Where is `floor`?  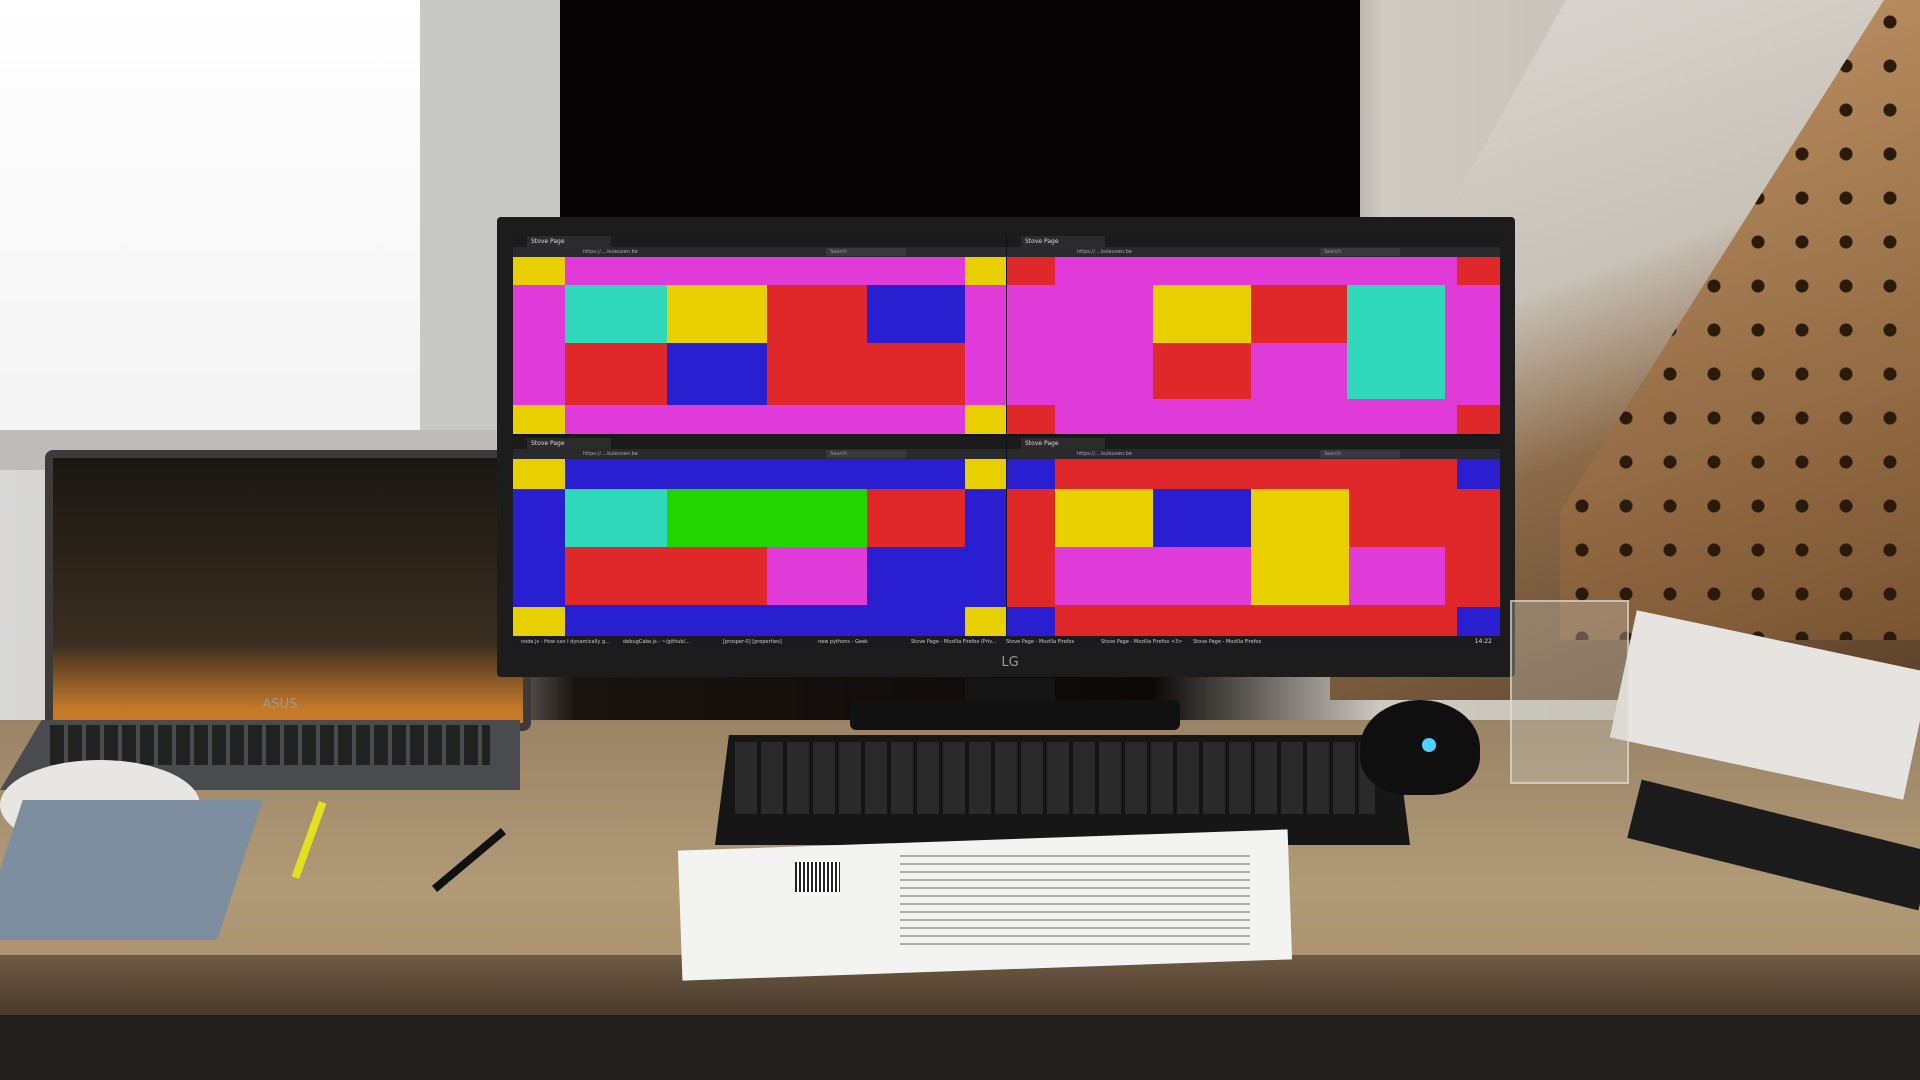 floor is located at coordinates (960, 1047).